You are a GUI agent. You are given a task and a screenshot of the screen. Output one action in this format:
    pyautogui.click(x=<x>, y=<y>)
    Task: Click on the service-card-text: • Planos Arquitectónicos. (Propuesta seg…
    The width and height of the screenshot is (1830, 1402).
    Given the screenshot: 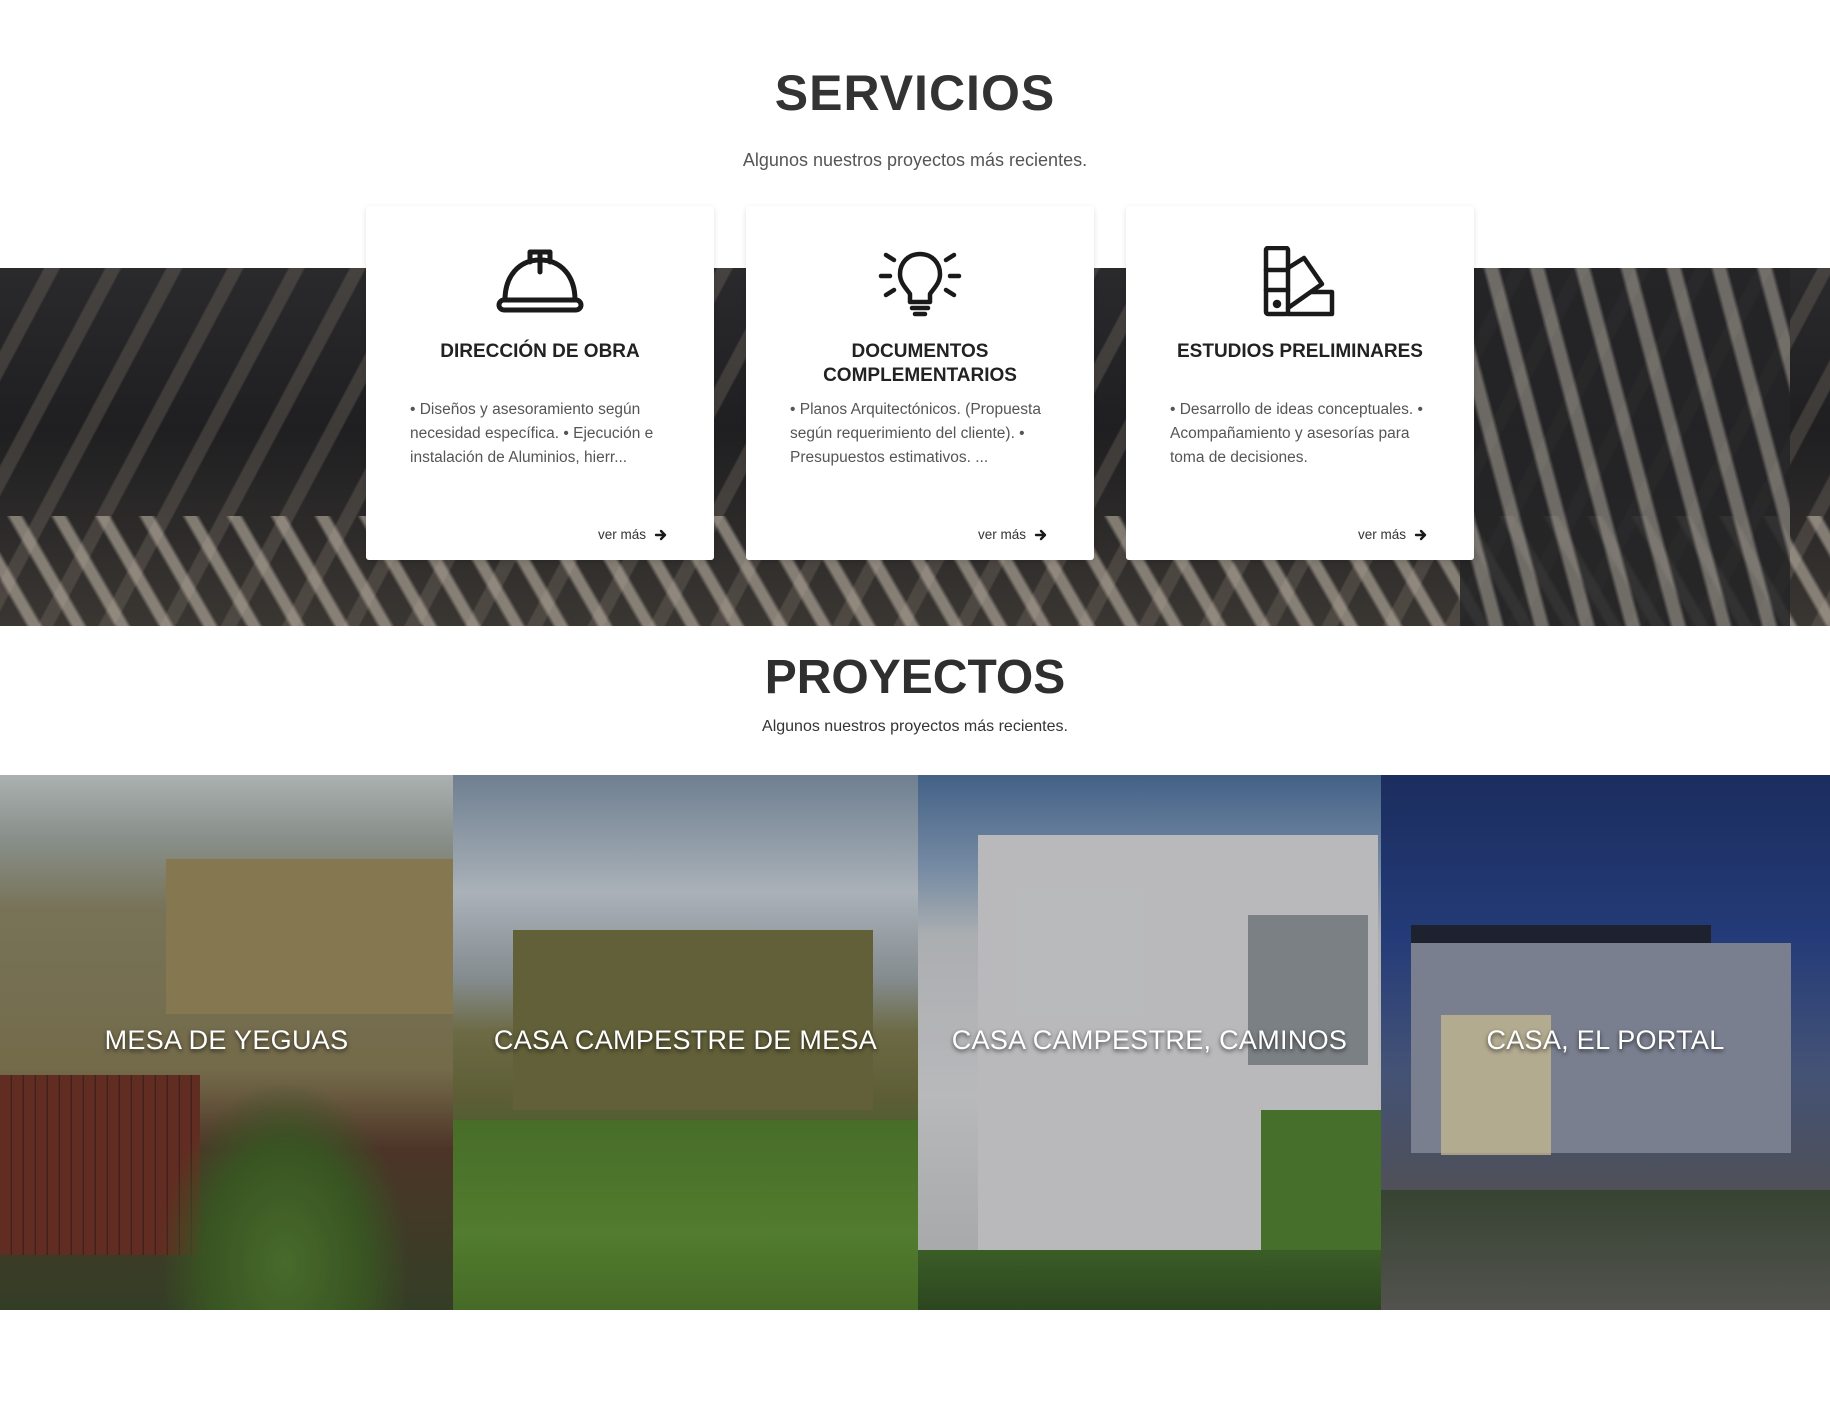 What is the action you would take?
    pyautogui.click(x=915, y=433)
    